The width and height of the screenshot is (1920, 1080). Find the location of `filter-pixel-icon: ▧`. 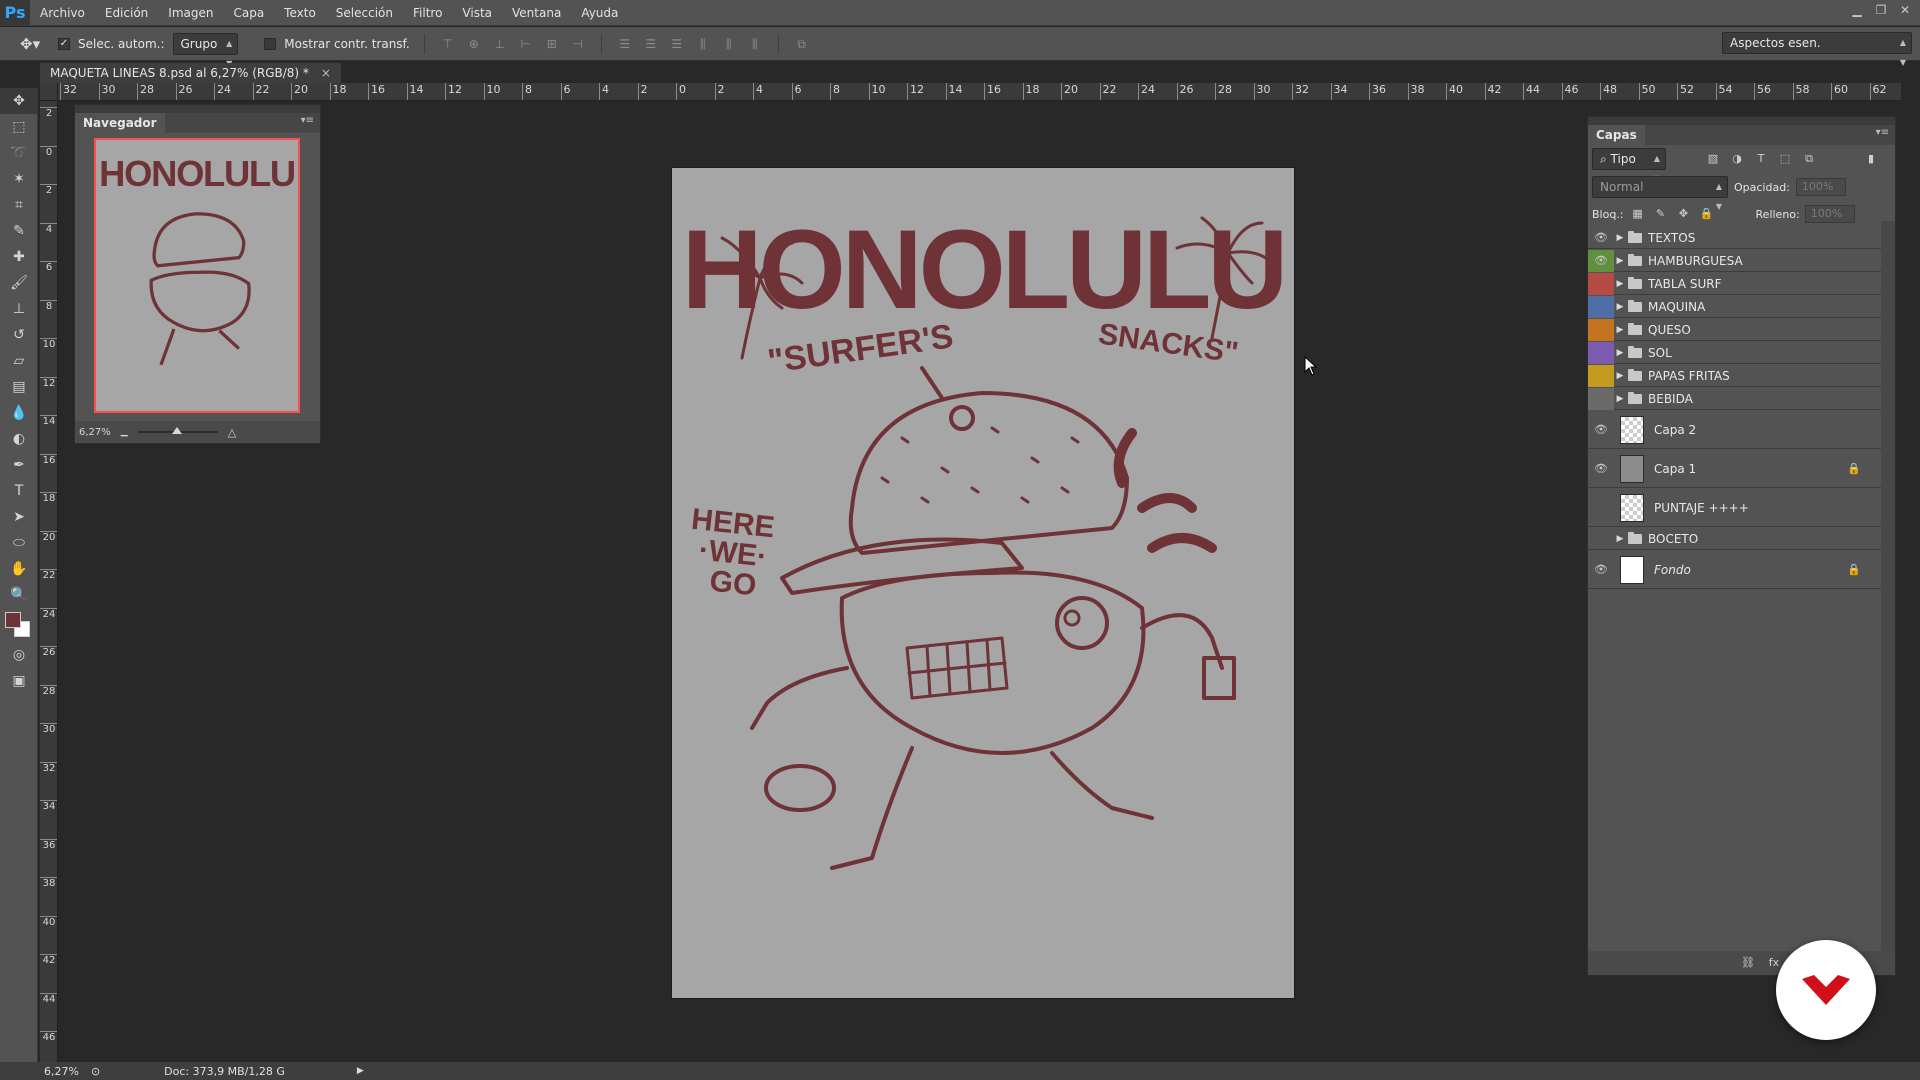

filter-pixel-icon: ▧ is located at coordinates (1713, 159).